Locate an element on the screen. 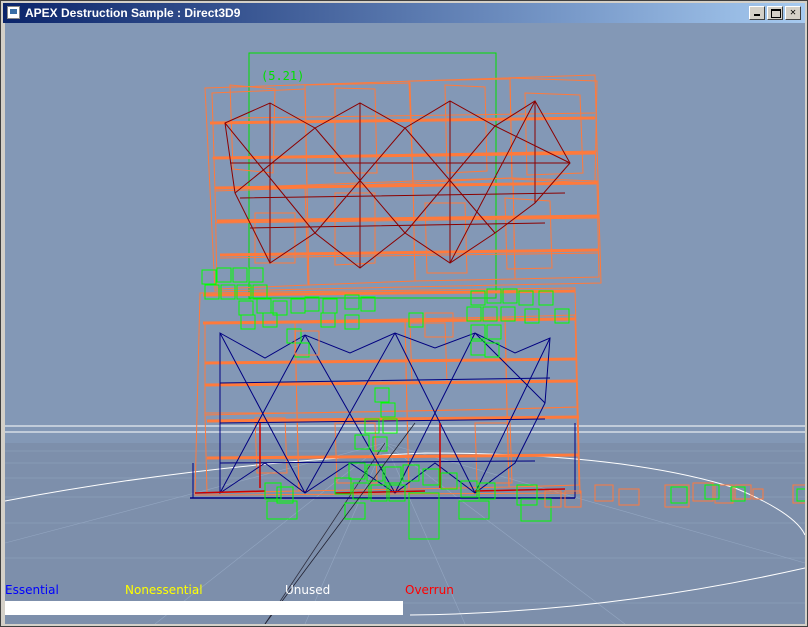 The image size is (808, 627). window-title: APEX Destruction Sample : Direct3D9 is located at coordinates (133, 13).